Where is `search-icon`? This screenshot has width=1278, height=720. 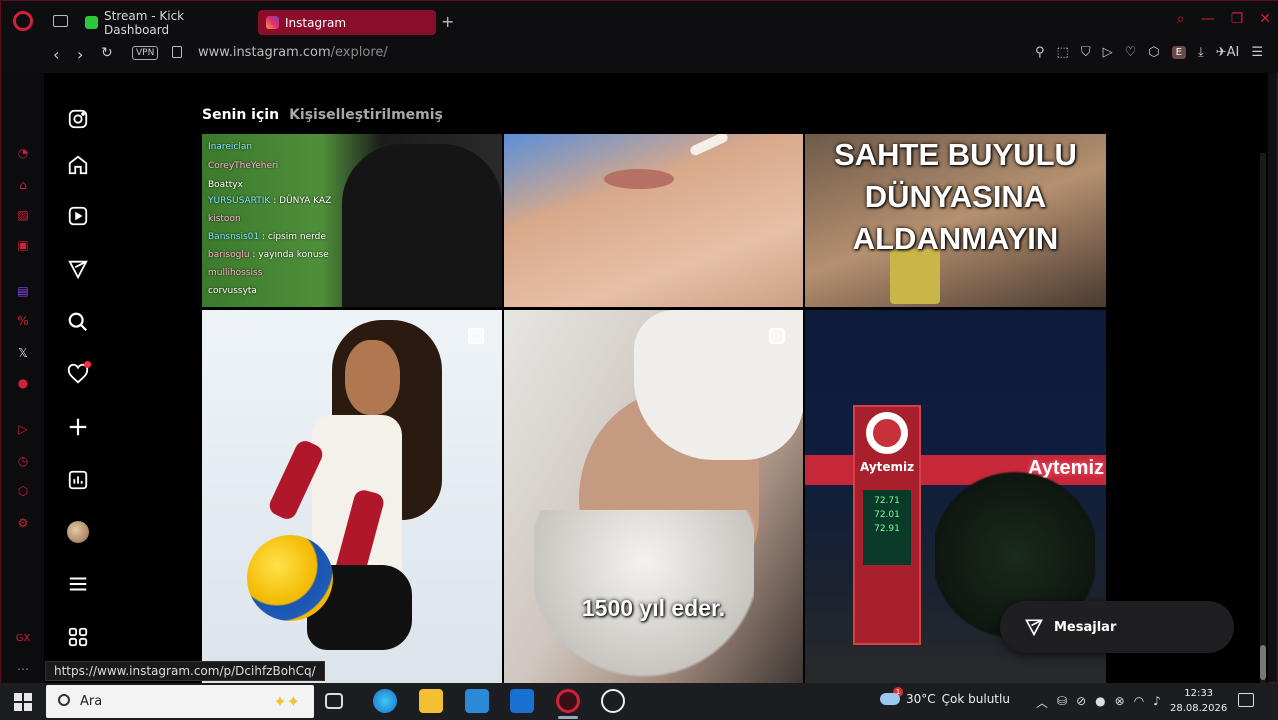 search-icon is located at coordinates (78, 322).